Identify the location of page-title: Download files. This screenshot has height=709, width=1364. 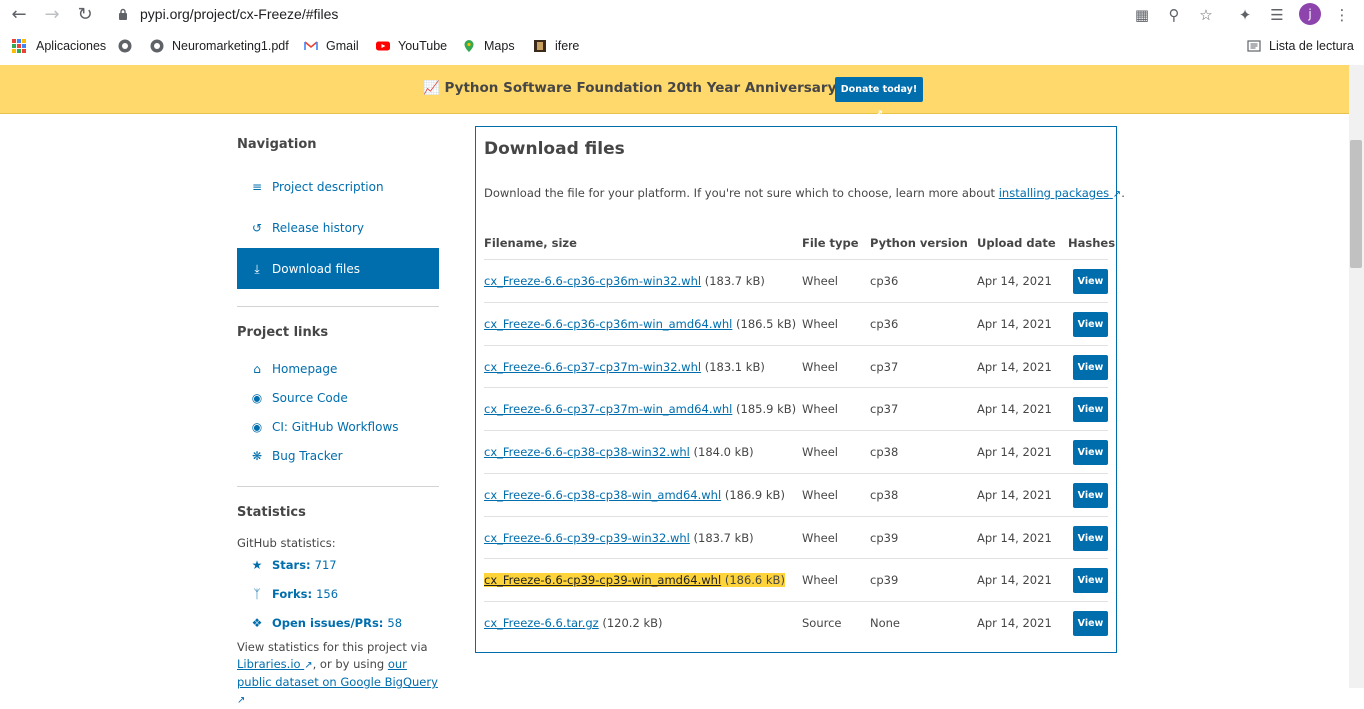
(554, 149).